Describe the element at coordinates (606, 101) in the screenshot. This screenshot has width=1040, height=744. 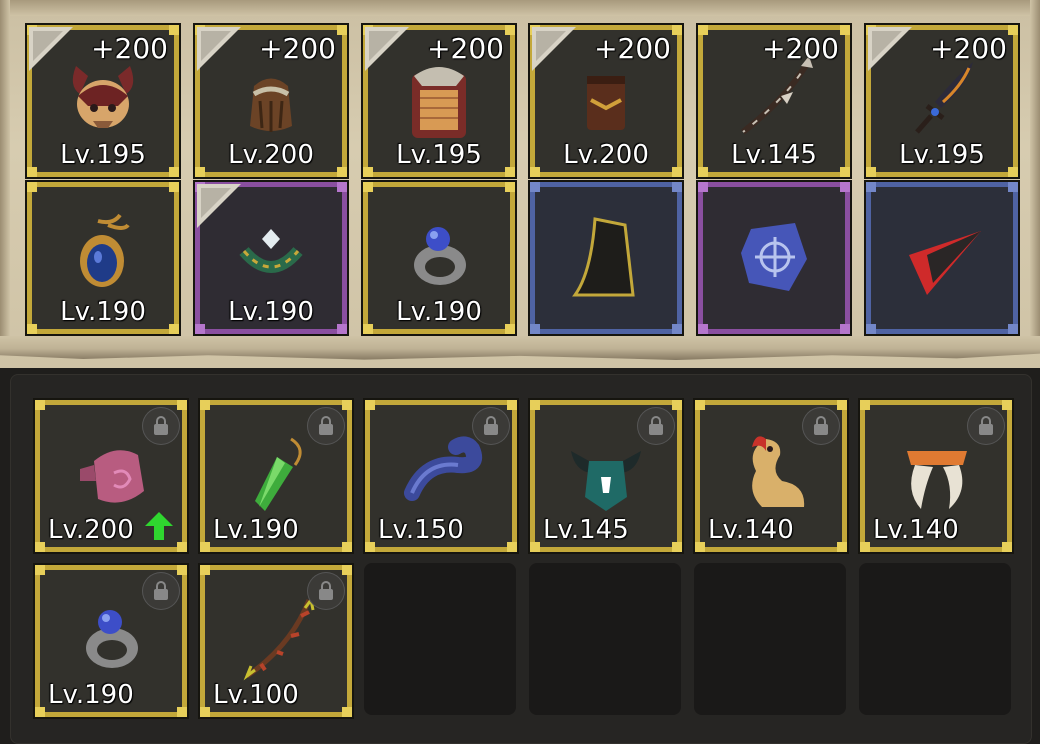
I see `equip-slot-legs: +200 Lv.200` at that location.